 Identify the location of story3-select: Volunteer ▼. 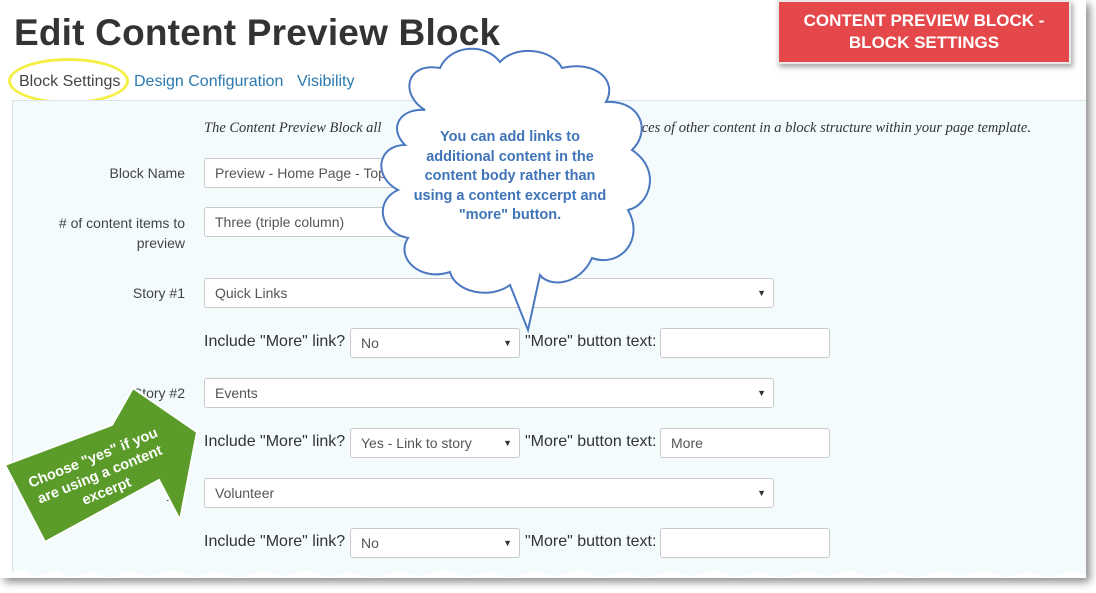
(489, 493).